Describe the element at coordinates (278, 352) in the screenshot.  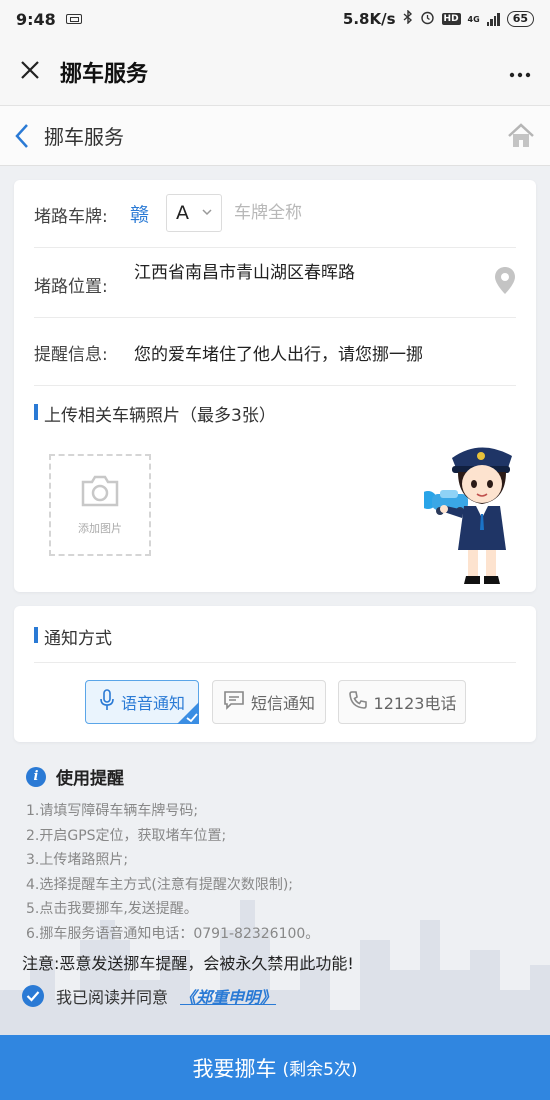
I see `message-value: 您的爱车堵住了他人出行，请您挪一挪` at that location.